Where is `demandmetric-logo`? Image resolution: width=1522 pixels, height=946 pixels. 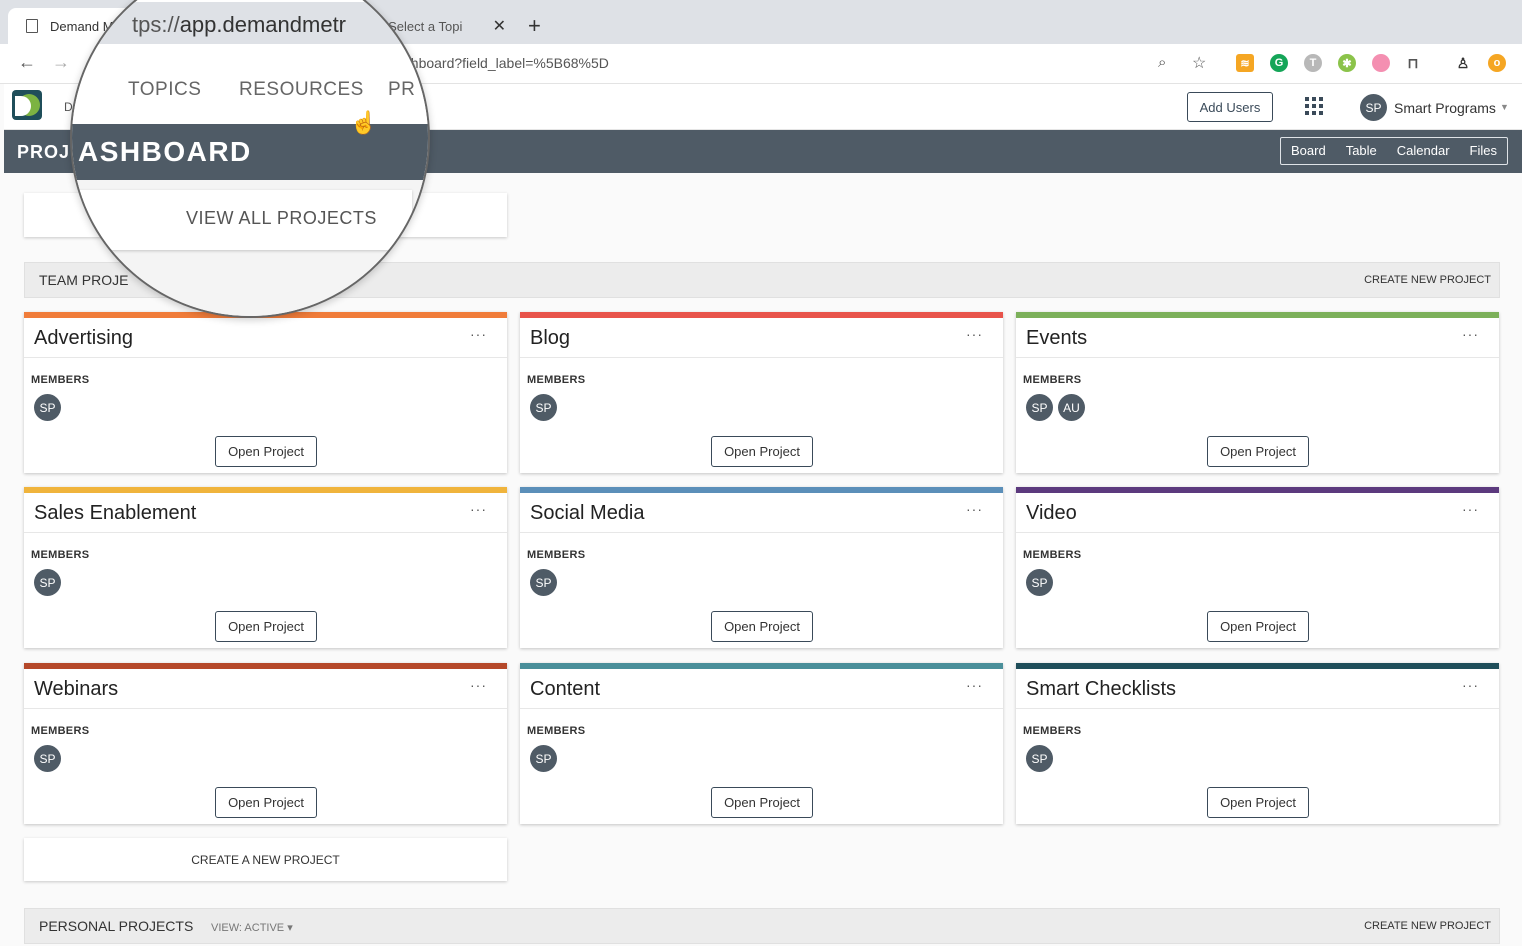
demandmetric-logo is located at coordinates (27, 105).